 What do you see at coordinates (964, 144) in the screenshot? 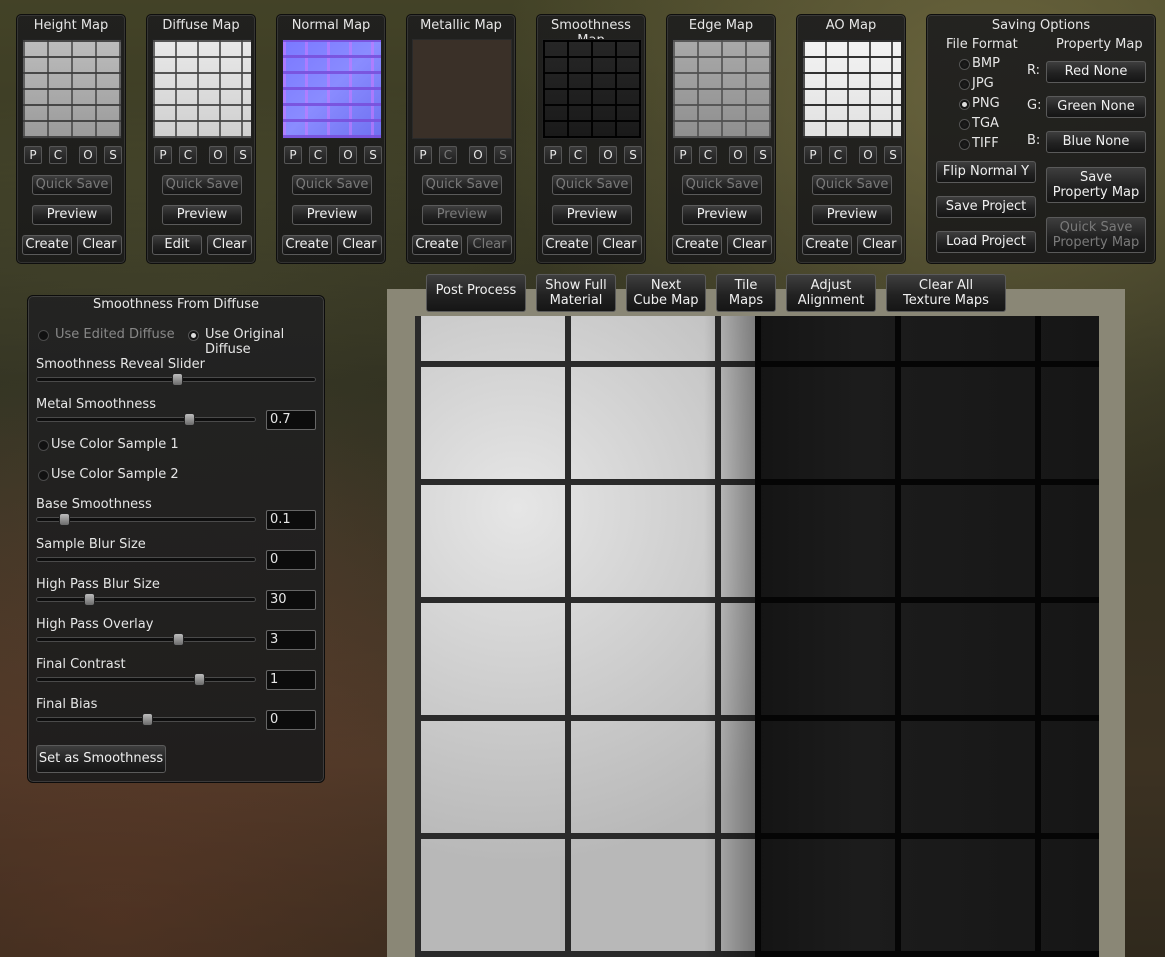
I see `format-radio-tiff` at bounding box center [964, 144].